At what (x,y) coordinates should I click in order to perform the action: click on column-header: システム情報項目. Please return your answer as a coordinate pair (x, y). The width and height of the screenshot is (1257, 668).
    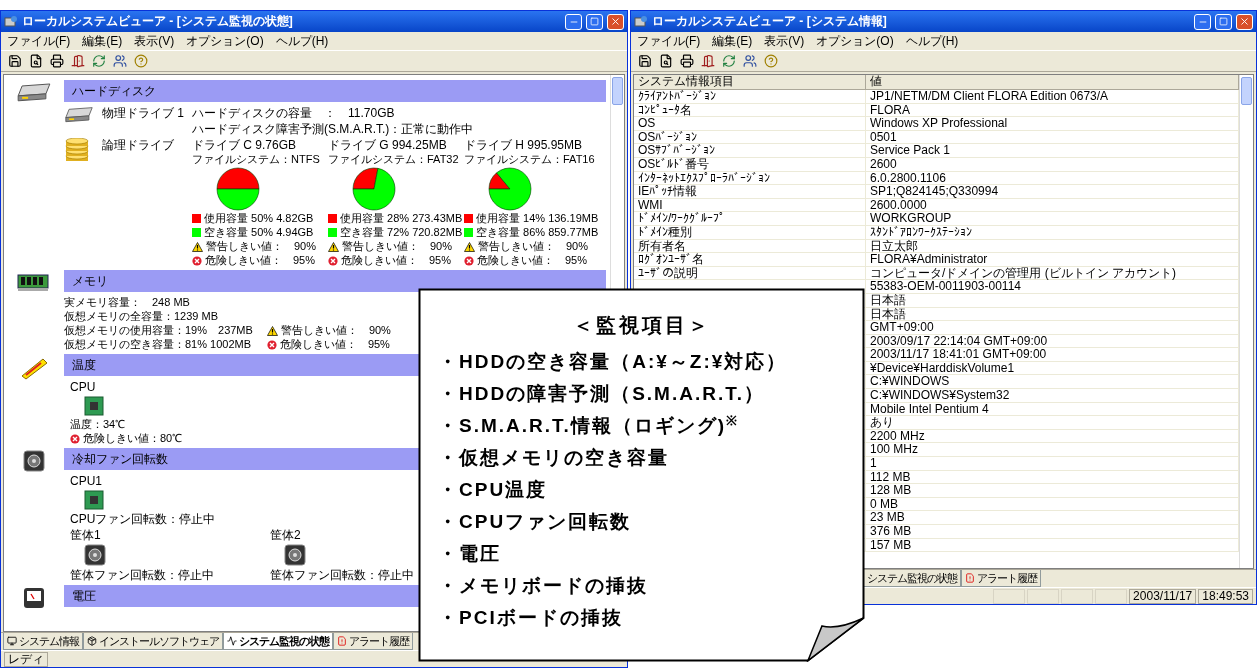
    Looking at the image, I should click on (750, 82).